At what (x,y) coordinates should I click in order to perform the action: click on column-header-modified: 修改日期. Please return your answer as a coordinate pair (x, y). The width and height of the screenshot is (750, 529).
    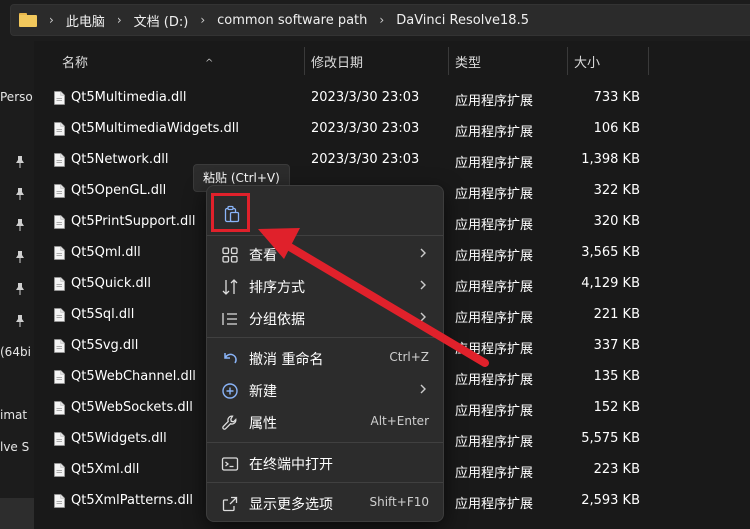
    Looking at the image, I should click on (376, 64).